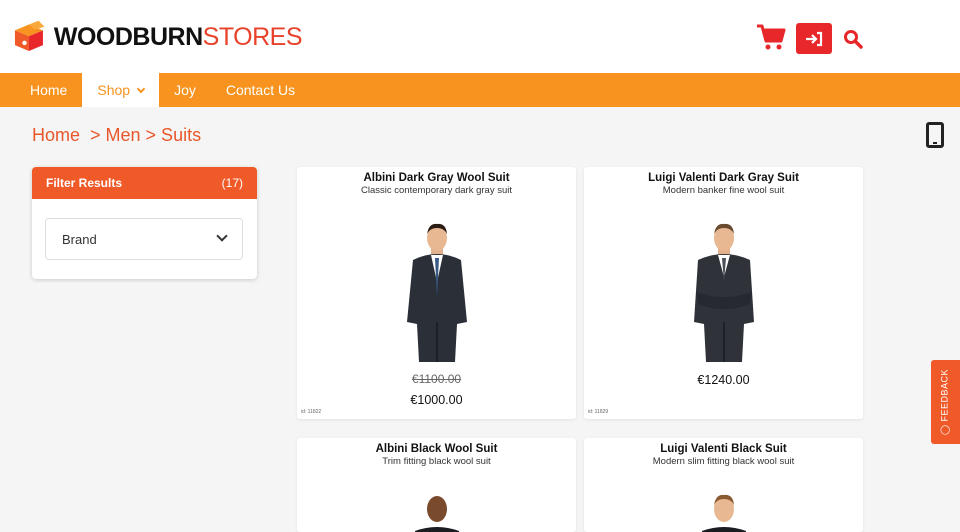 This screenshot has width=960, height=532. I want to click on product-price: €1000.00, so click(436, 400).